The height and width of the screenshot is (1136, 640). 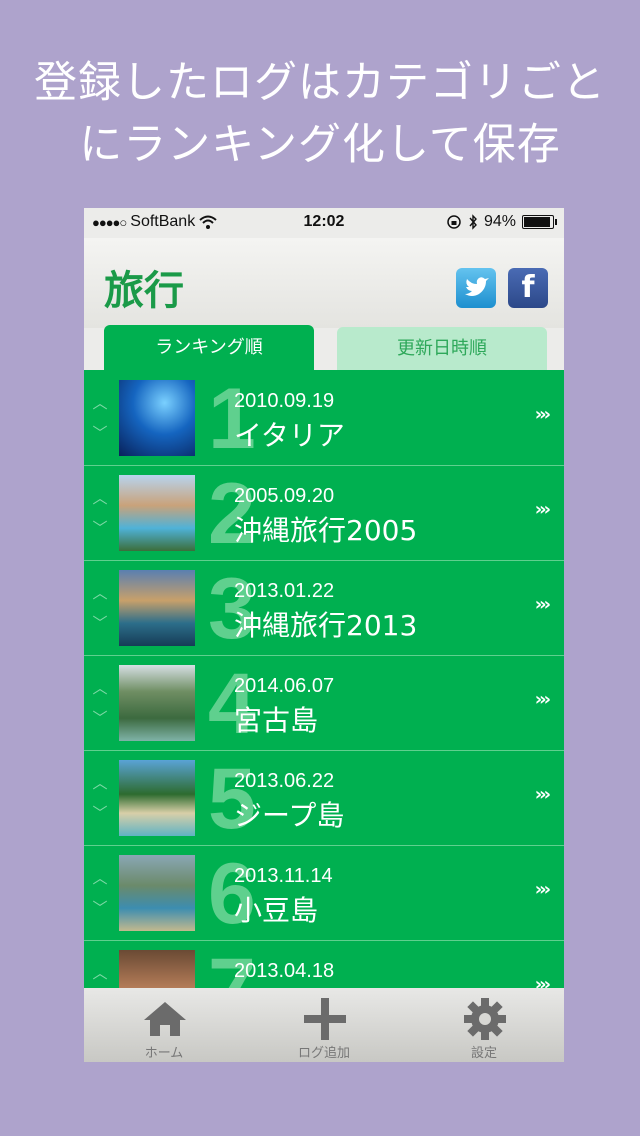 What do you see at coordinates (209, 347) in the screenshot?
I see `tab-ranking: ランキング順` at bounding box center [209, 347].